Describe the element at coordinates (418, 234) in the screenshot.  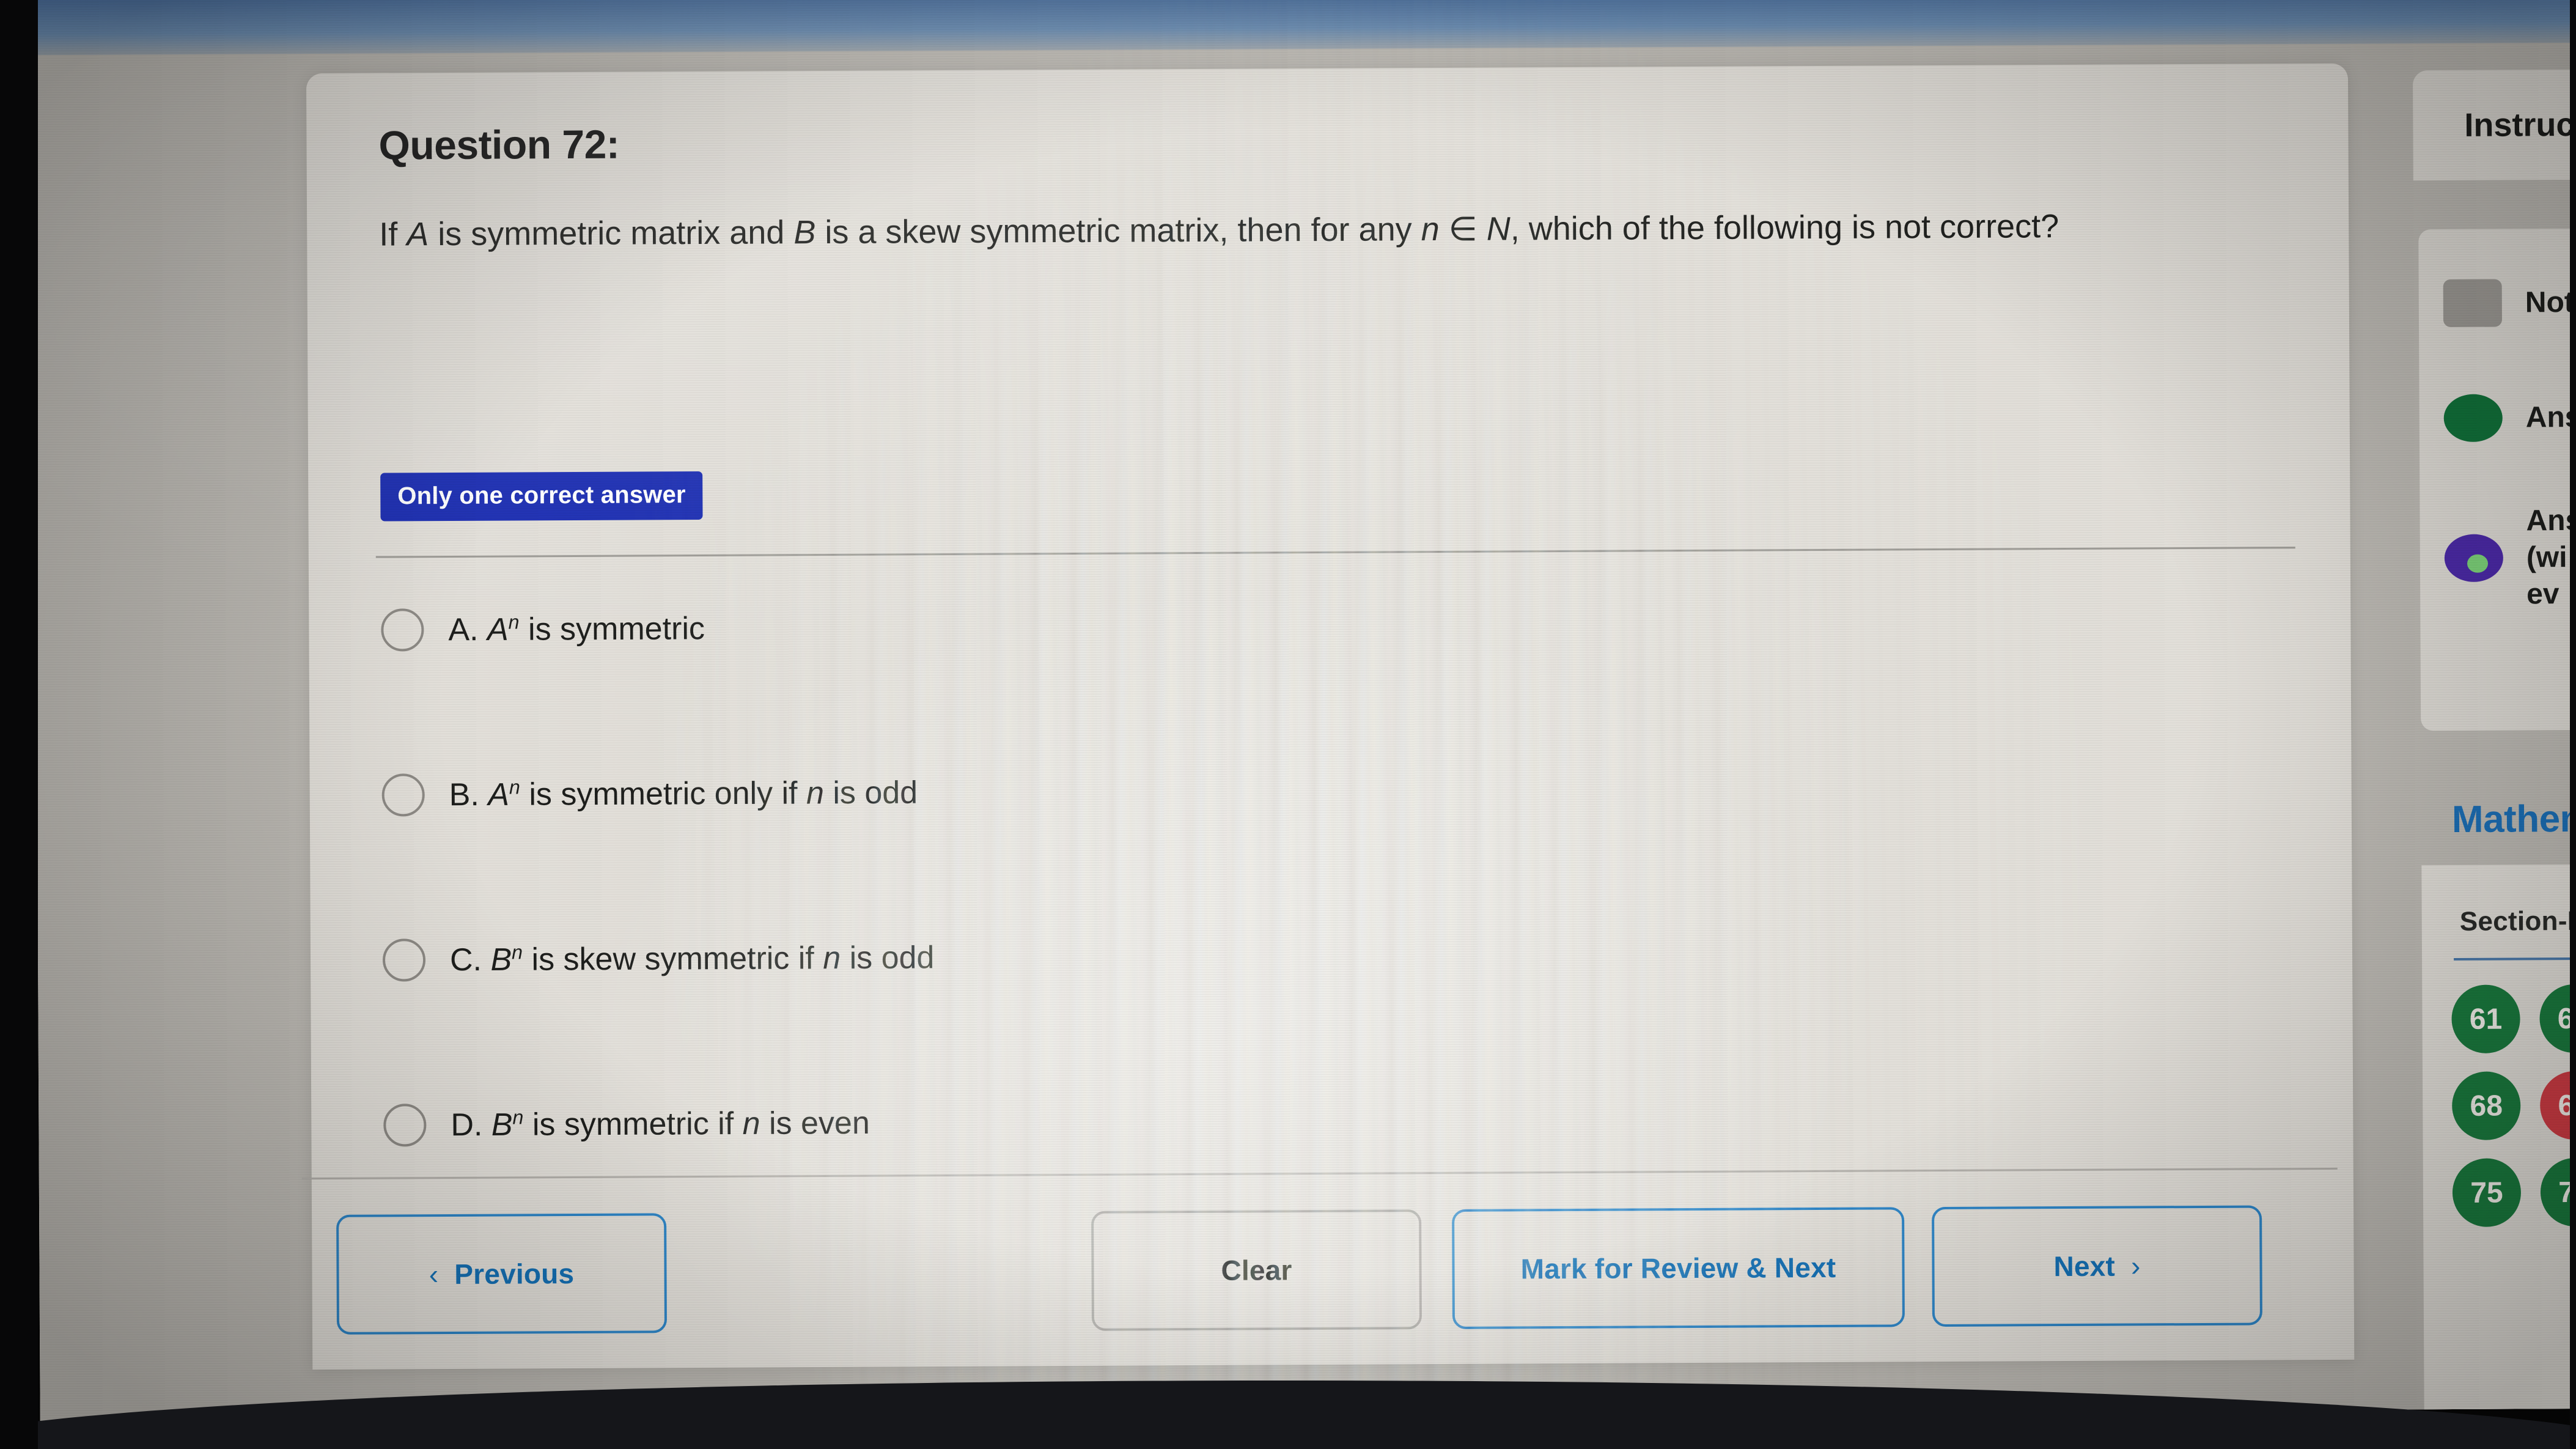
I see `question-var-A: A` at that location.